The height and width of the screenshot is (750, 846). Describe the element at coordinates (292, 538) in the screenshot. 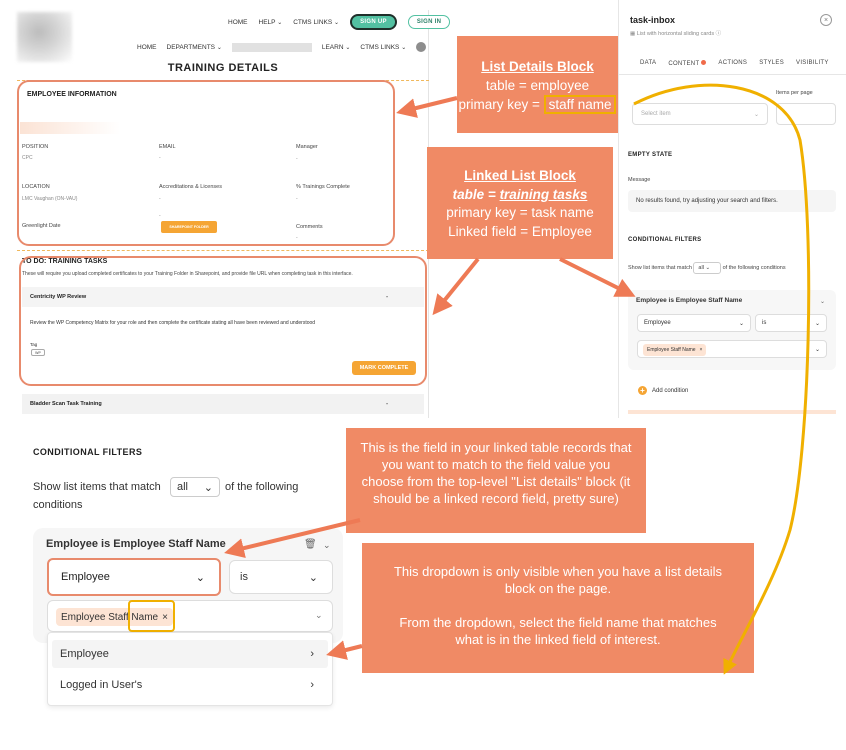

I see `arrow-field-note` at that location.